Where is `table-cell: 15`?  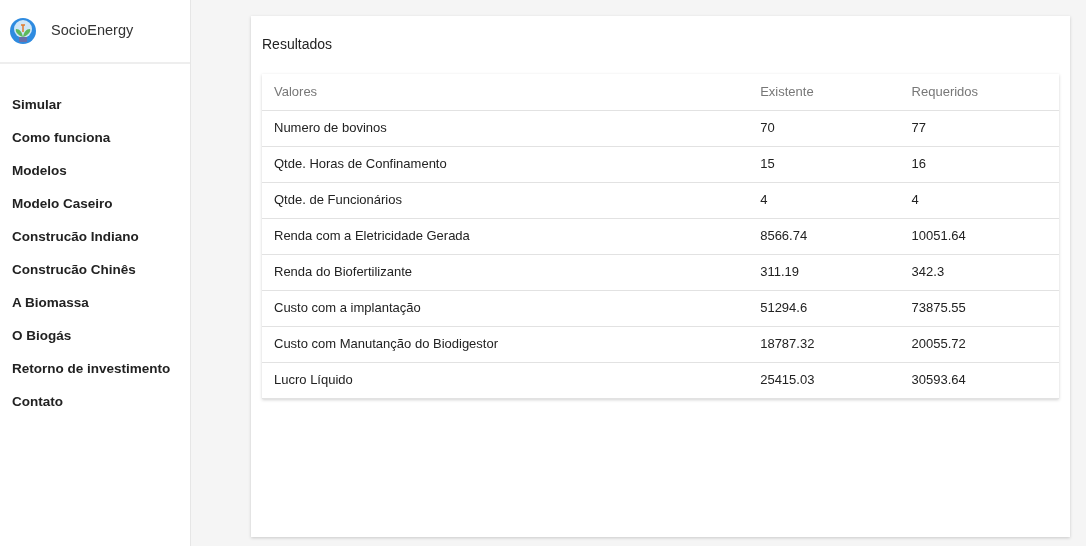 table-cell: 15 is located at coordinates (824, 164).